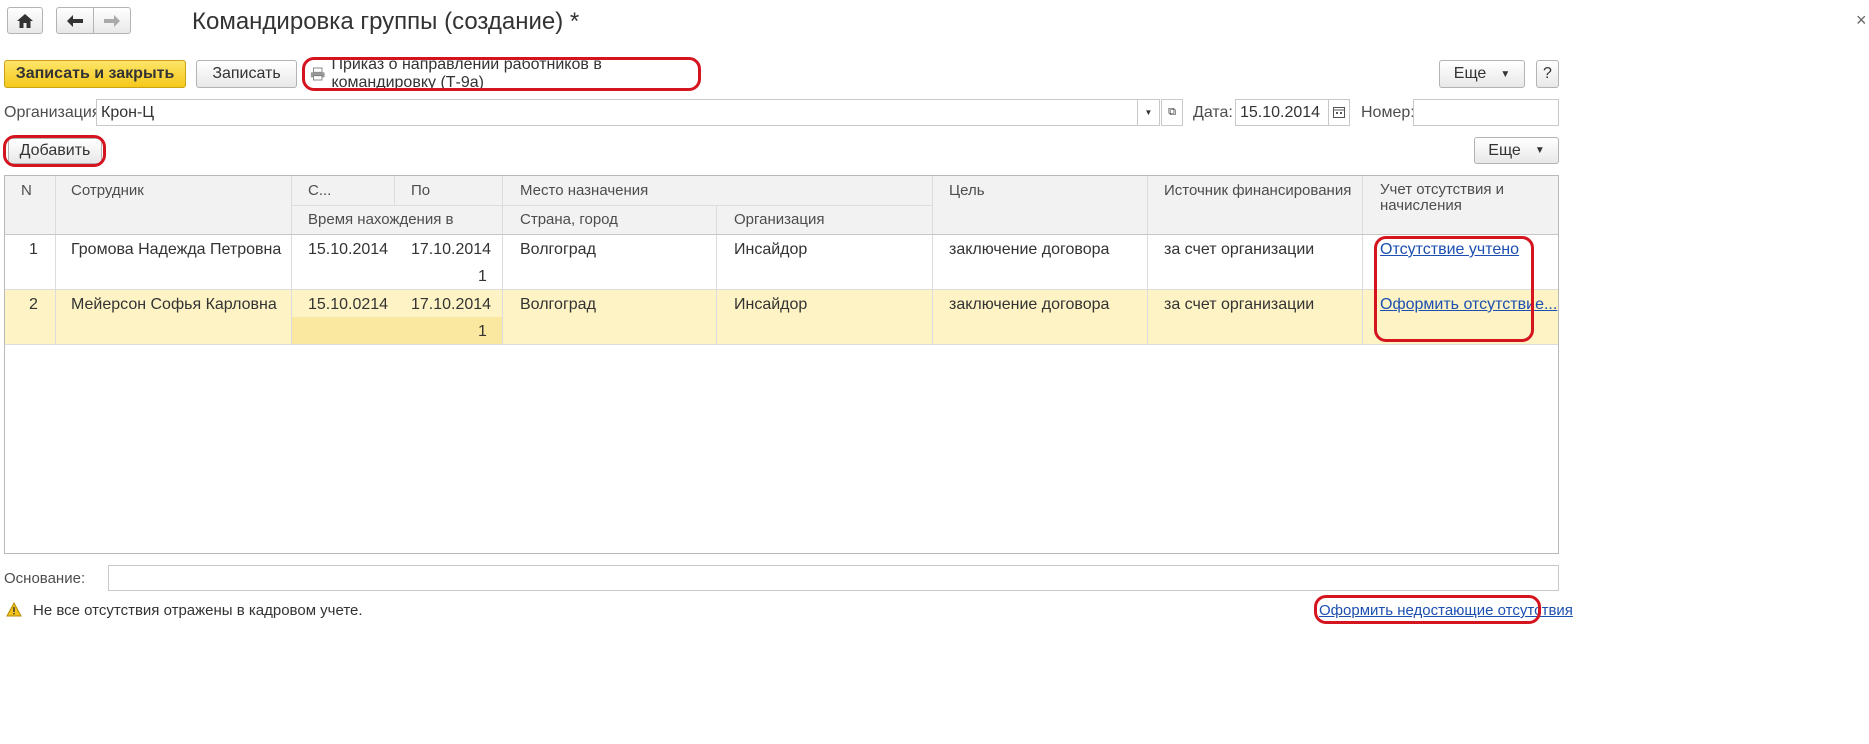  Describe the element at coordinates (1861, 20) in the screenshot. I see `close-icon: ×` at that location.